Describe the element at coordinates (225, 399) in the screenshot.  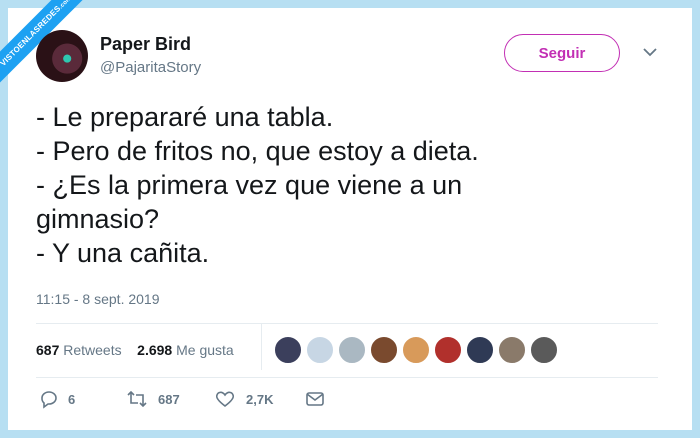
I see `heart-icon` at that location.